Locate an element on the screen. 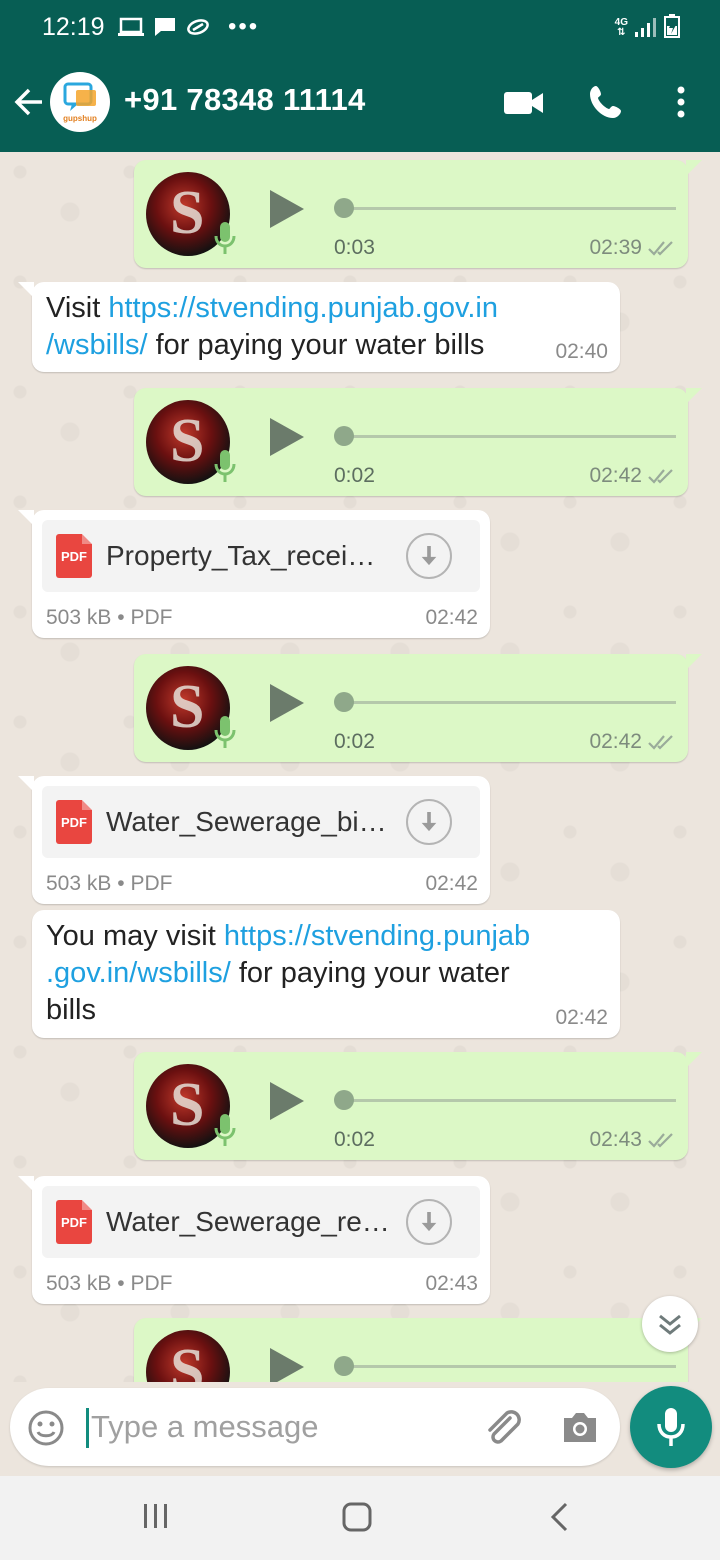  voice-duration: 0:03 is located at coordinates (354, 247).